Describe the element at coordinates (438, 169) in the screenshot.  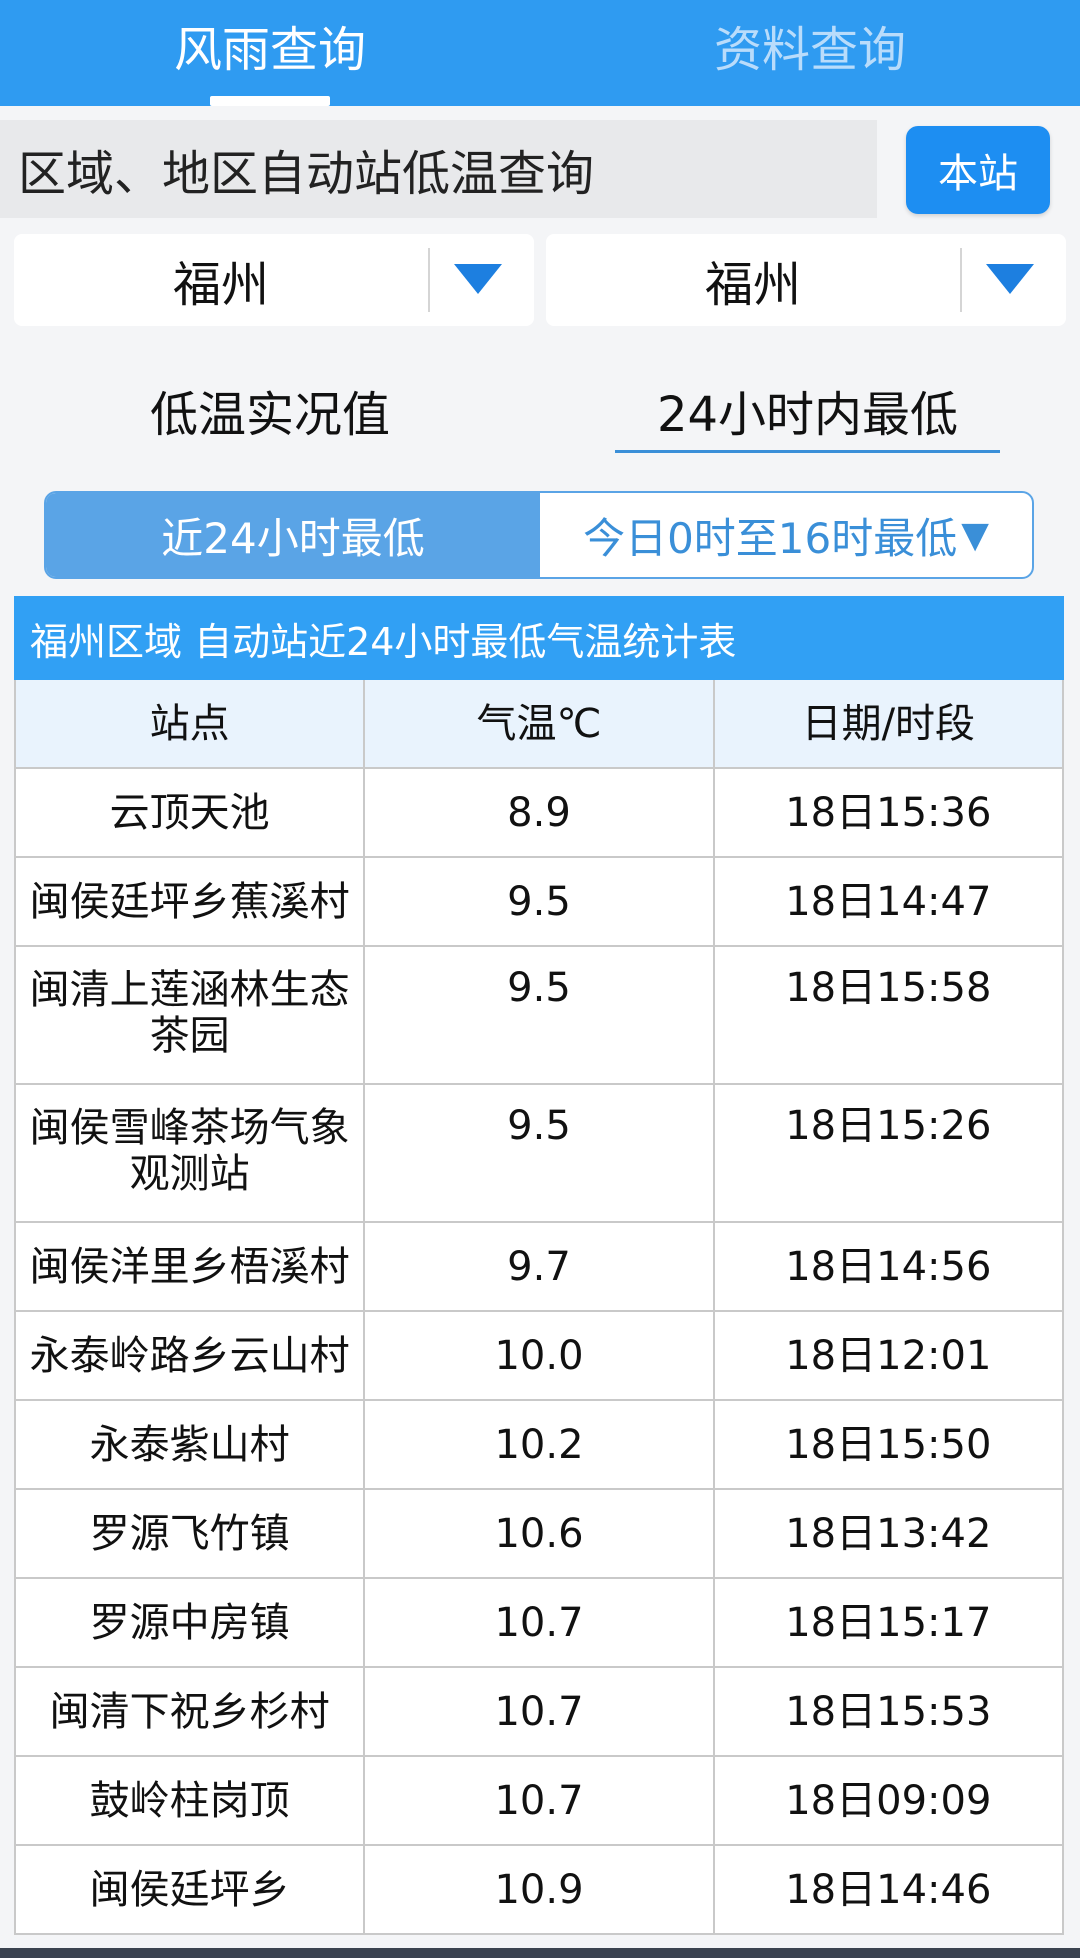
I see `query-title: 区域、地区自动站低温查询` at that location.